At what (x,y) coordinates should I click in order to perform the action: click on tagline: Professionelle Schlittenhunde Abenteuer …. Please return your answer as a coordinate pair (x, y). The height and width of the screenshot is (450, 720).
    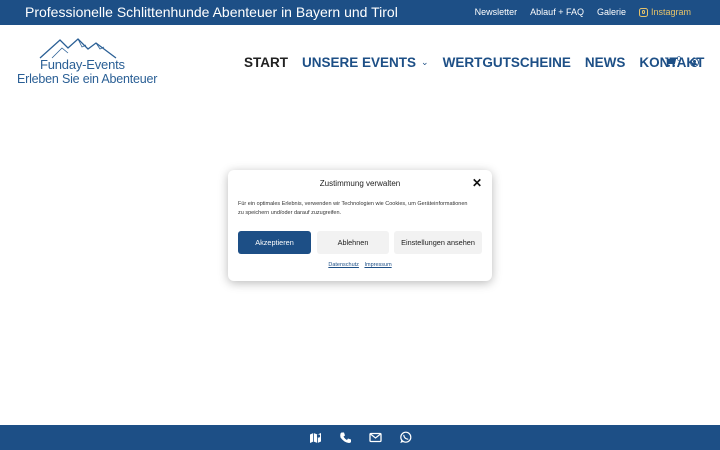
    Looking at the image, I should click on (211, 12).